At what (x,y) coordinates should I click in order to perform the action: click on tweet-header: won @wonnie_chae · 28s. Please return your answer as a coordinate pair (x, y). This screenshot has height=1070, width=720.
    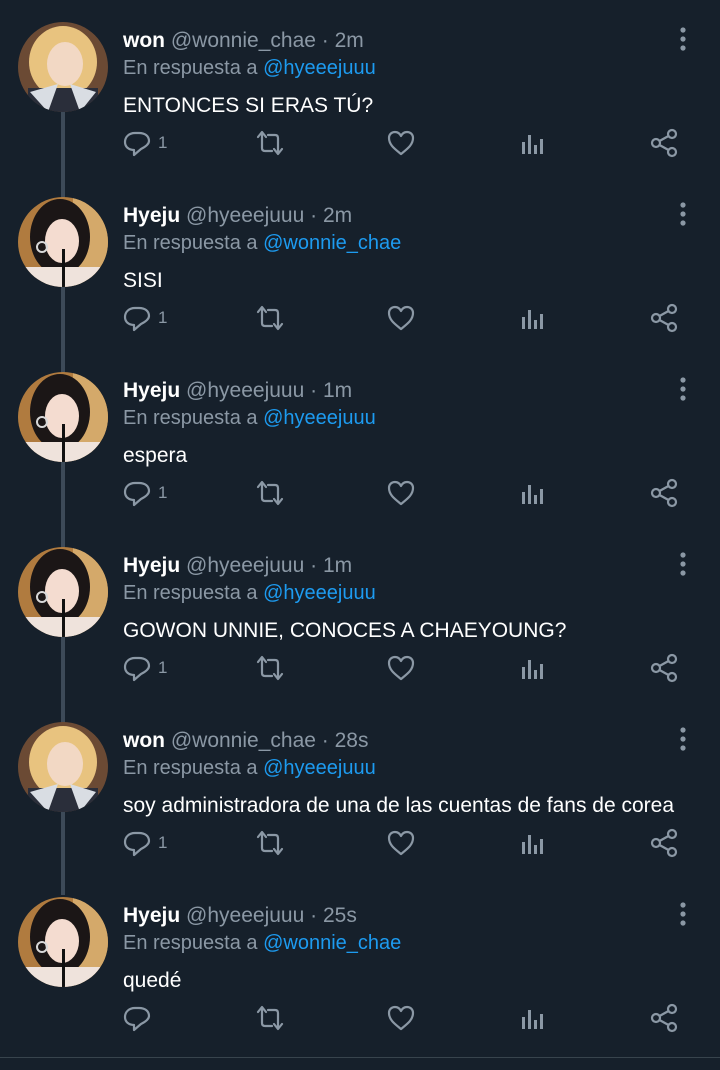
    Looking at the image, I should click on (245, 741).